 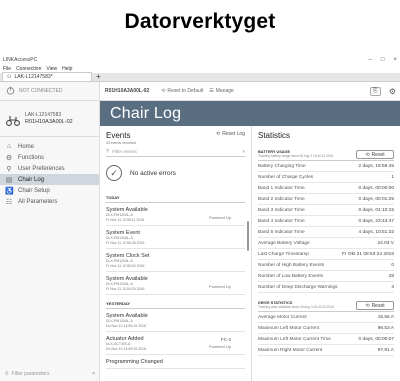 I want to click on device-id: R01H10A3A00L-02, so click(x=49, y=121).